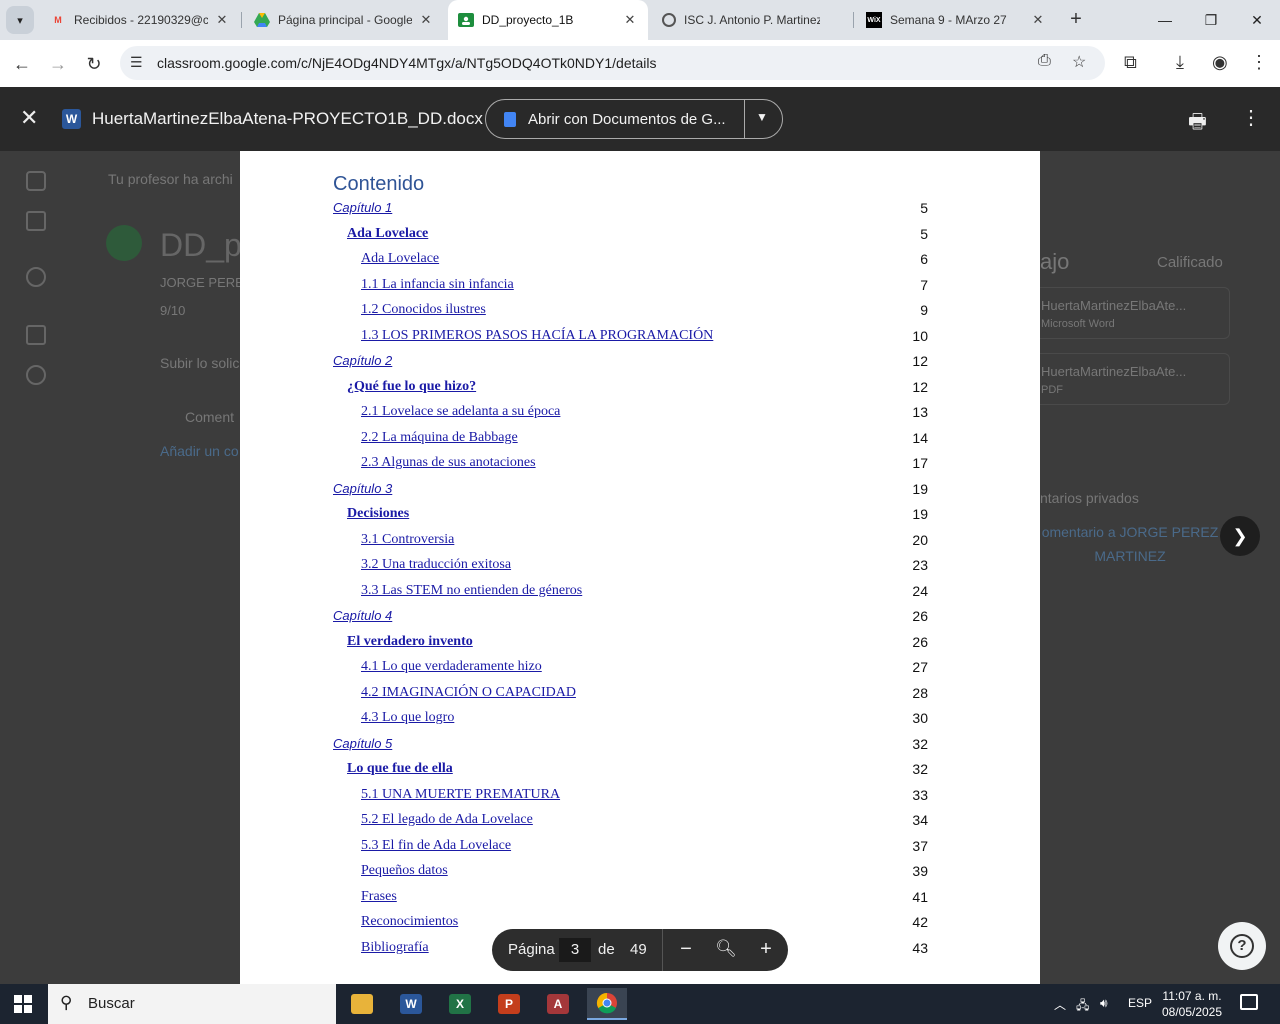  I want to click on tab-classroom: DD_proyecto_1B ✕, so click(548, 20).